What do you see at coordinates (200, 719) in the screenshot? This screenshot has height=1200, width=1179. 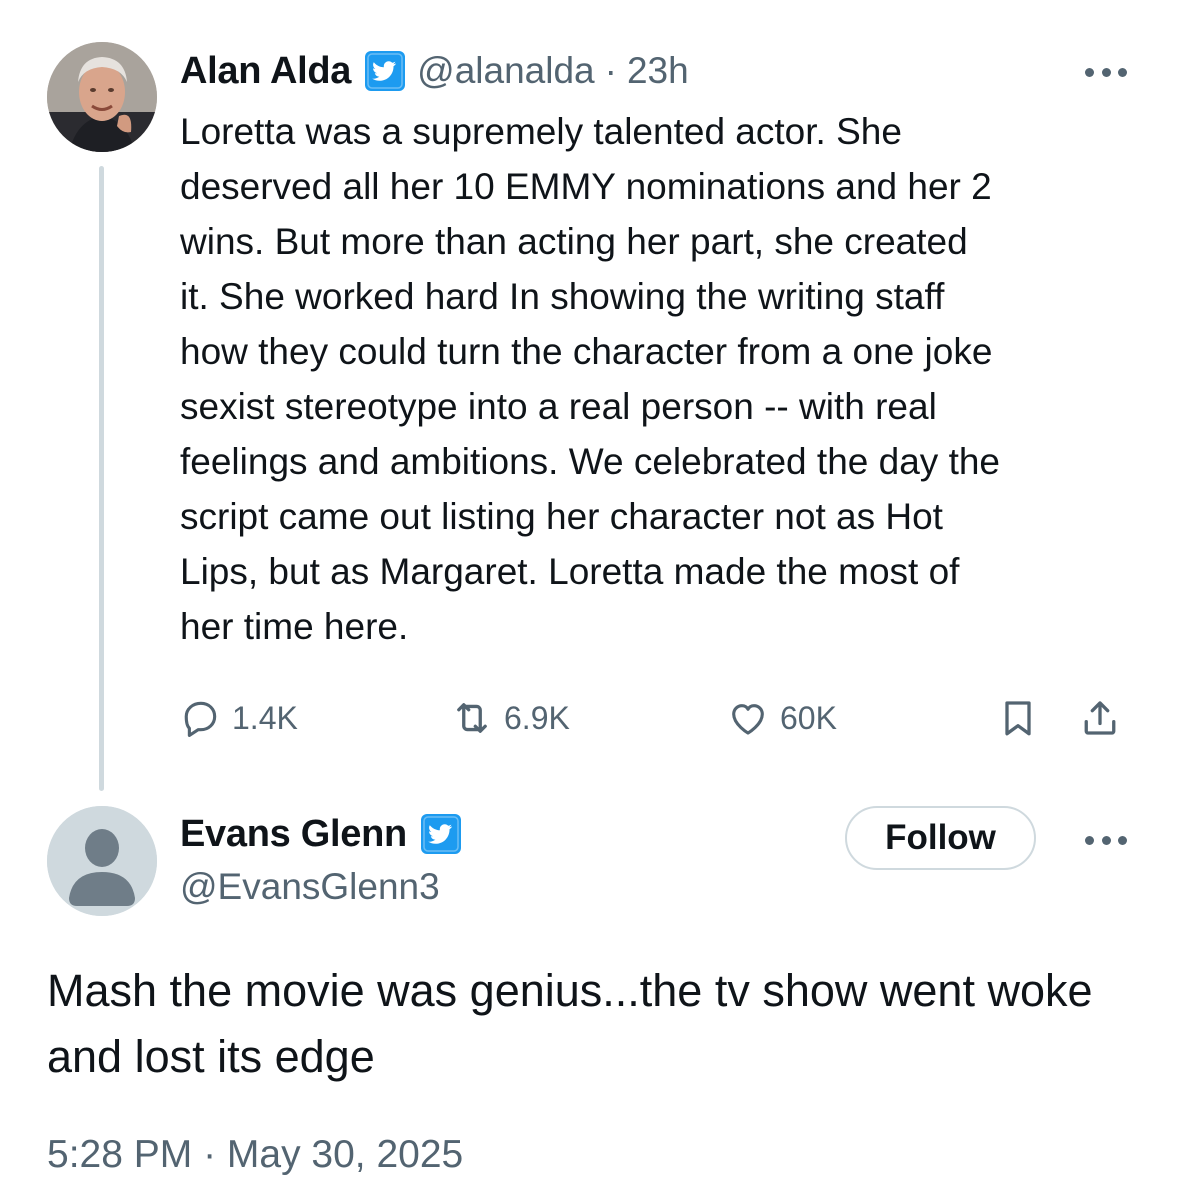 I see `reply-icon` at bounding box center [200, 719].